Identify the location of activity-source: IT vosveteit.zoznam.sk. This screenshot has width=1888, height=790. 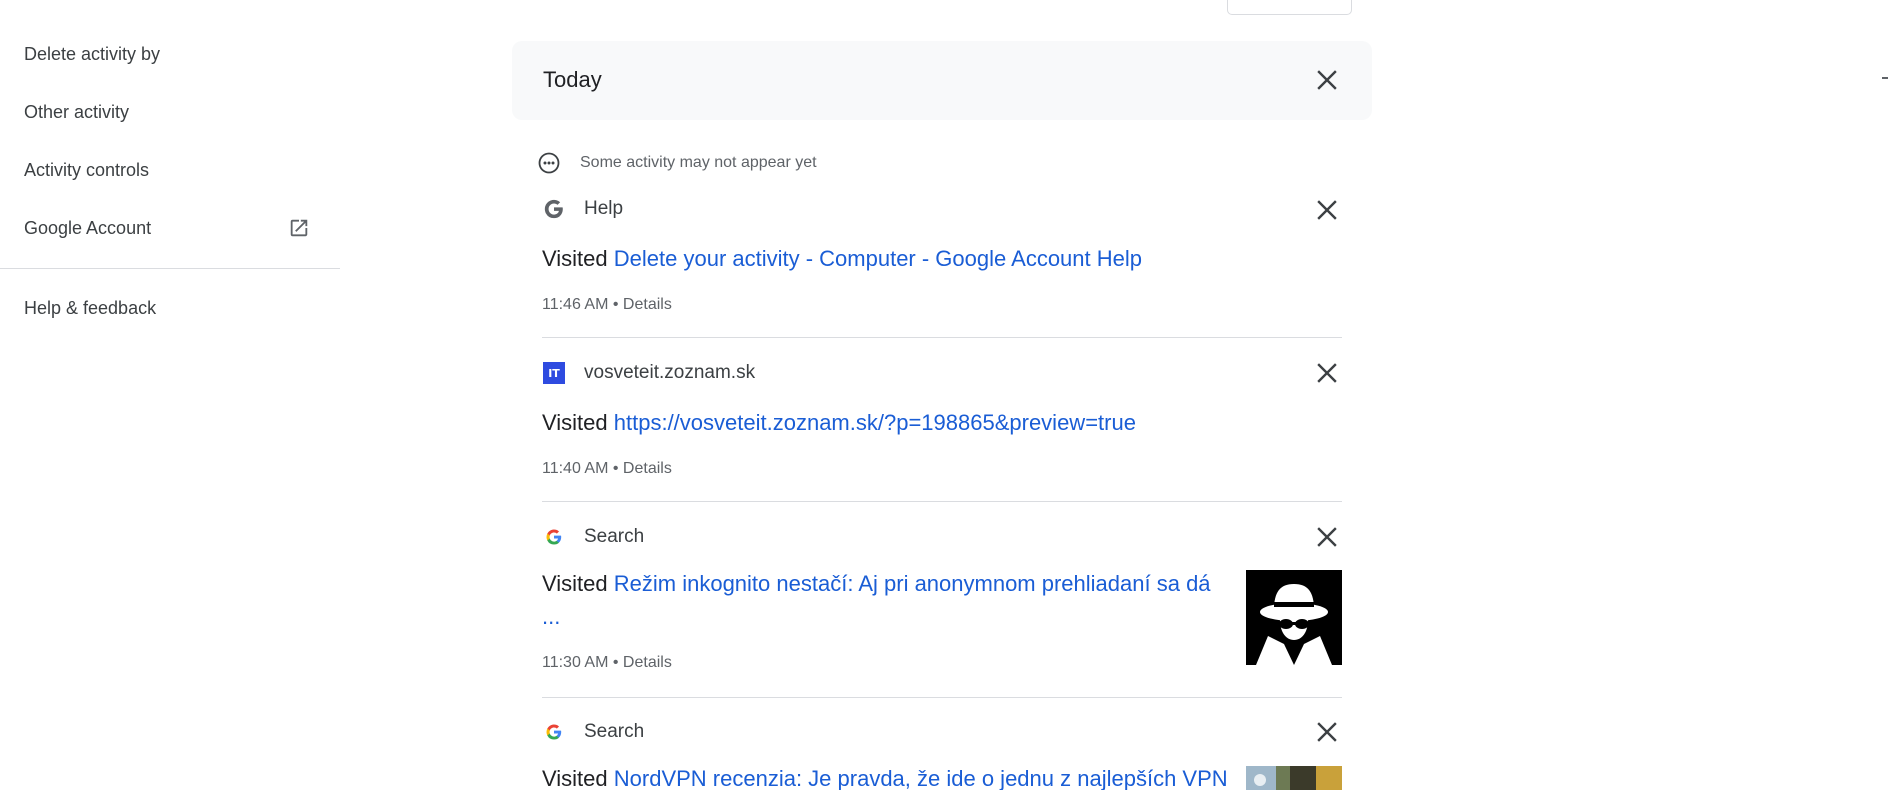
(648, 373).